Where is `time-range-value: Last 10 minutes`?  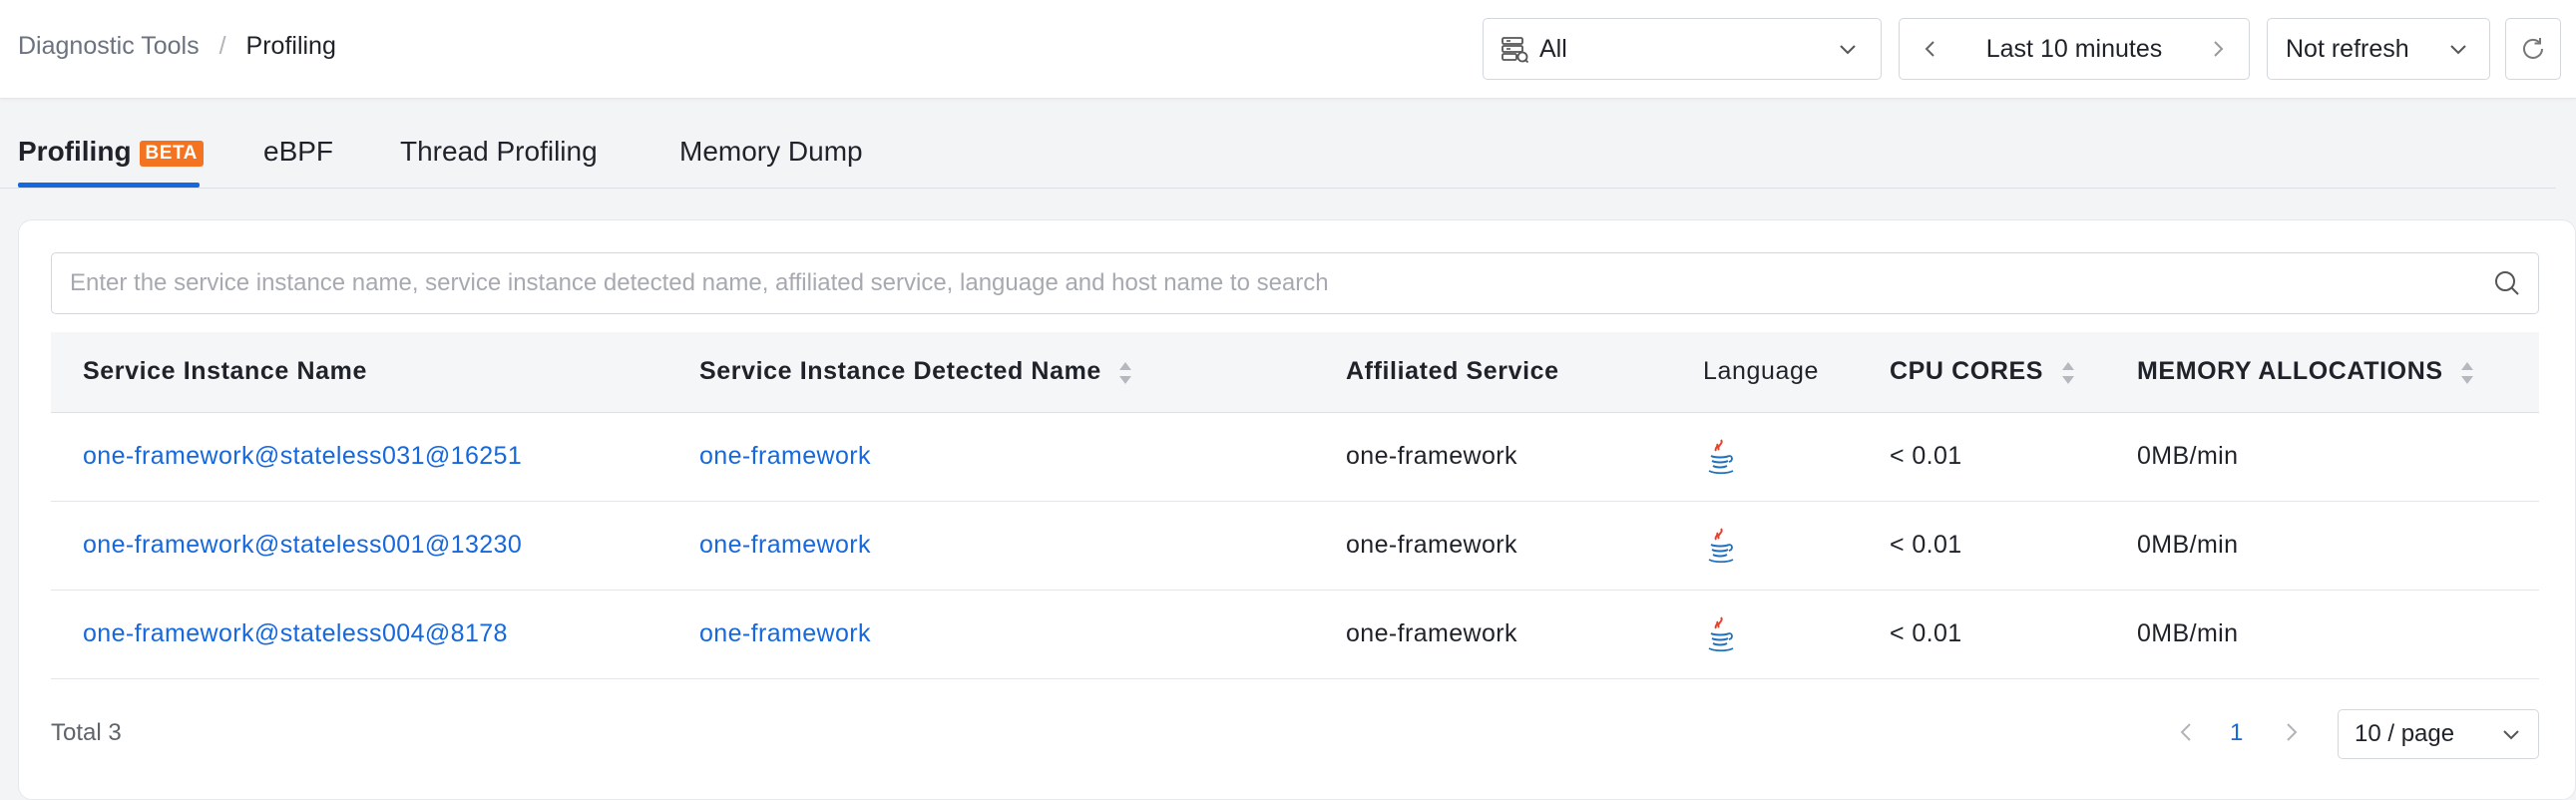 time-range-value: Last 10 minutes is located at coordinates (2074, 48).